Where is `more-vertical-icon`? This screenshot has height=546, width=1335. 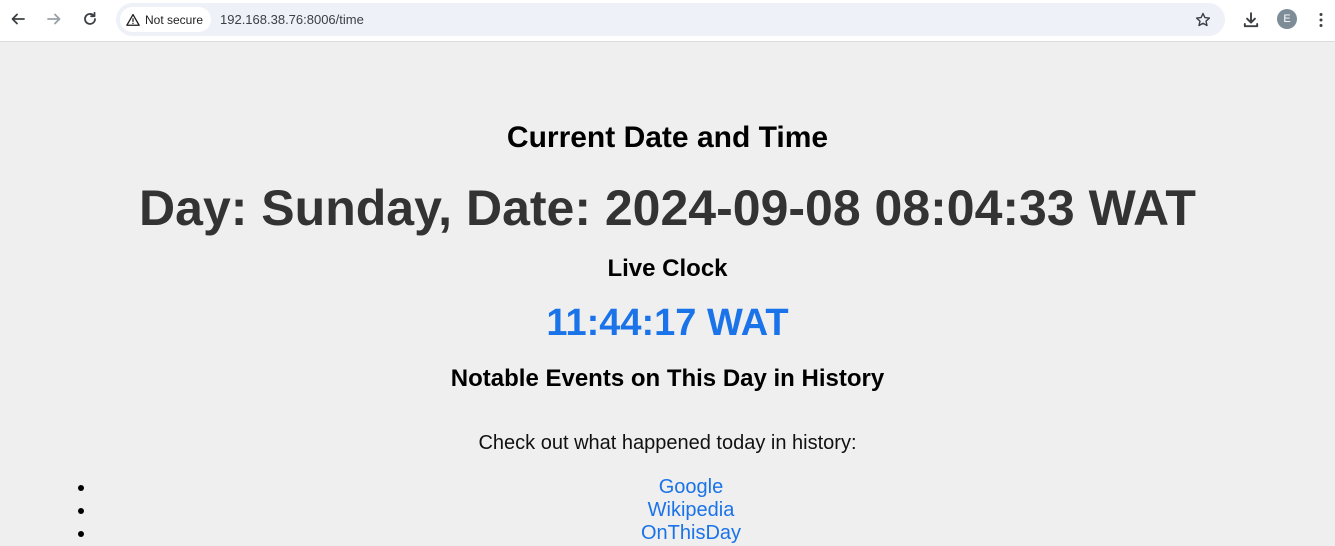
more-vertical-icon is located at coordinates (1321, 20).